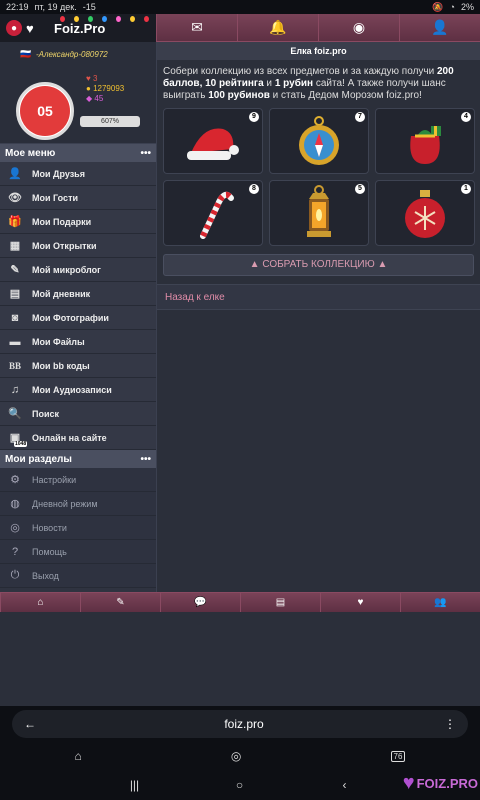  What do you see at coordinates (89, 7) in the screenshot?
I see `status-temp: -15` at bounding box center [89, 7].